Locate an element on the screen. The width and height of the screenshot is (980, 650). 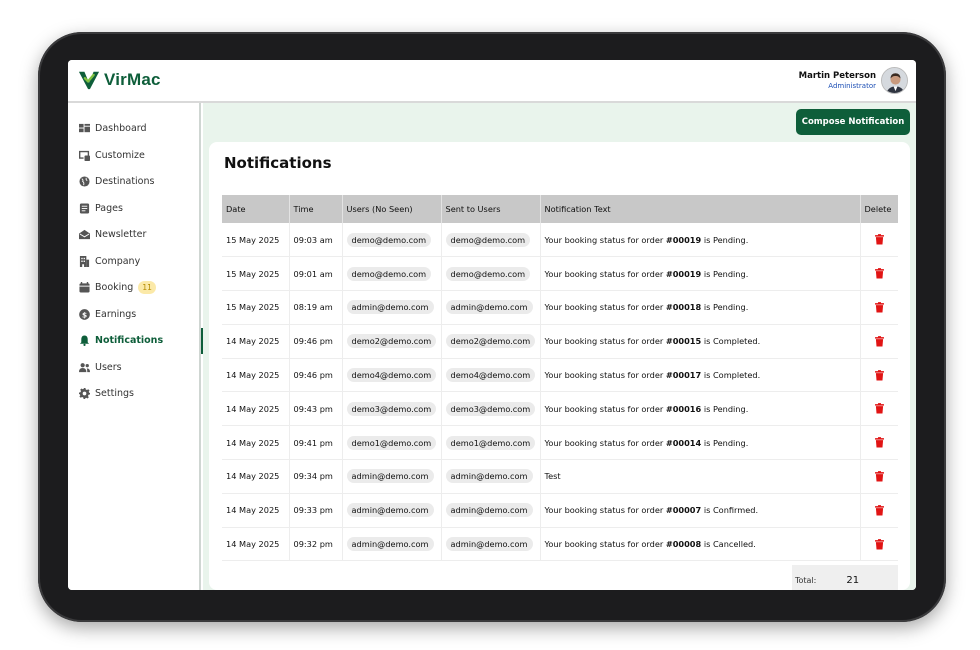
row-sent-user: demo@demo.com is located at coordinates (491, 274).